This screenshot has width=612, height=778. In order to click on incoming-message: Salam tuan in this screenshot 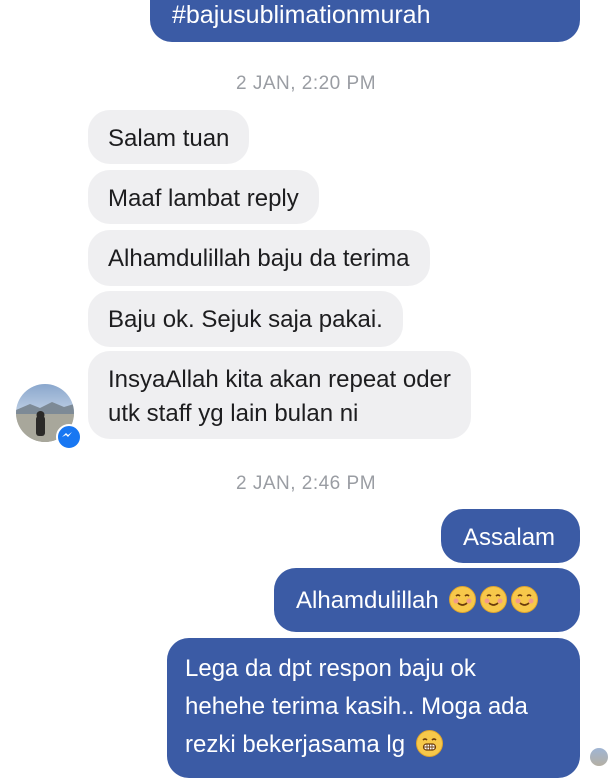, I will do `click(169, 137)`.